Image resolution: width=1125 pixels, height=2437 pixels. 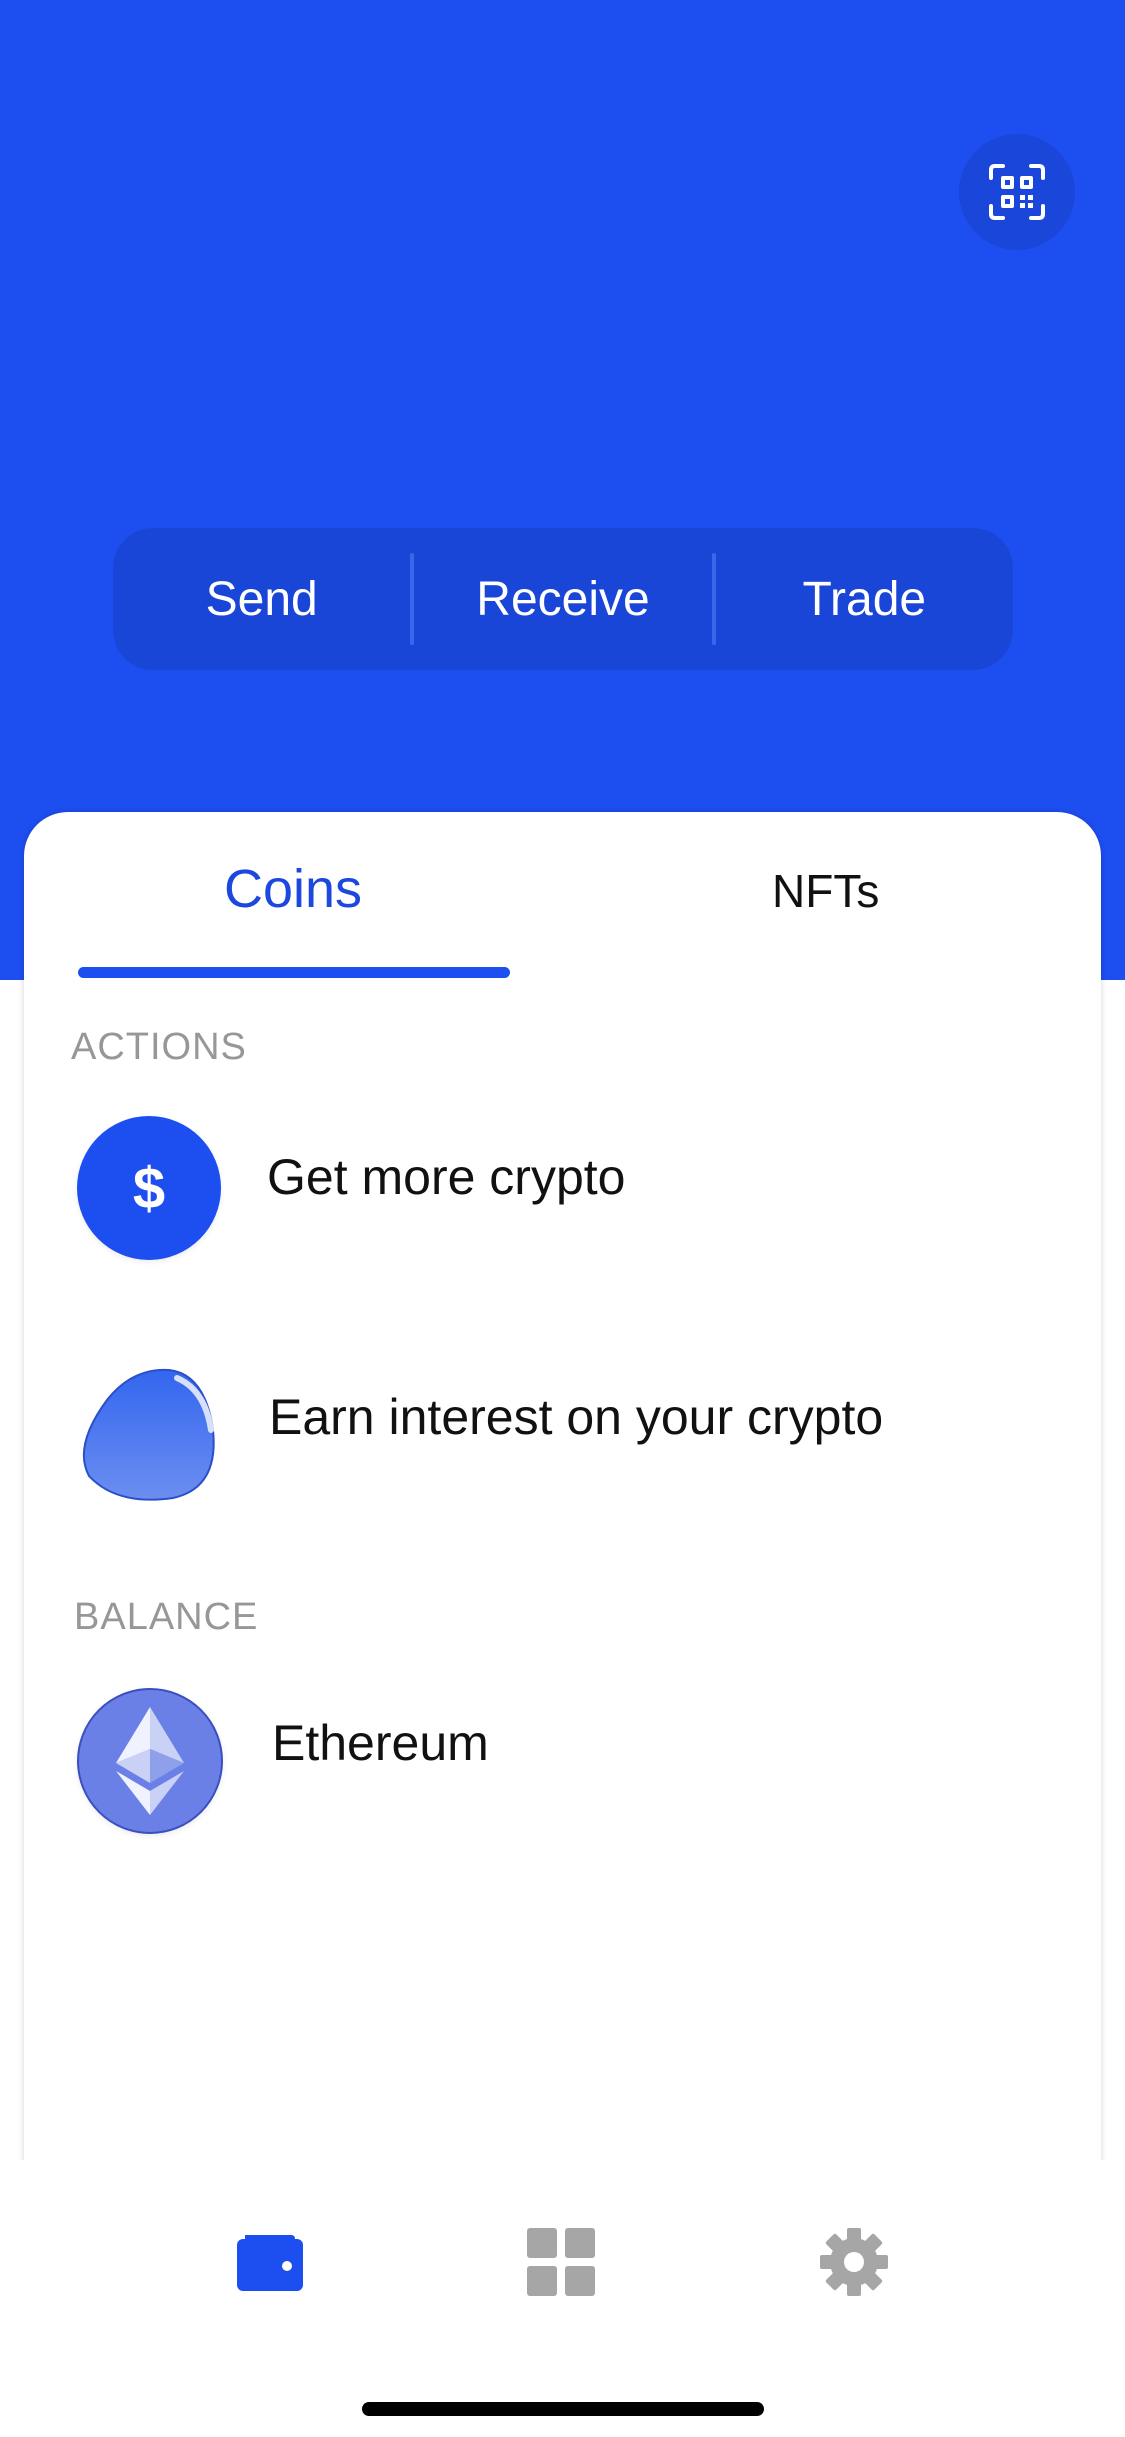 I want to click on bottom-nav, so click(x=562, y=2298).